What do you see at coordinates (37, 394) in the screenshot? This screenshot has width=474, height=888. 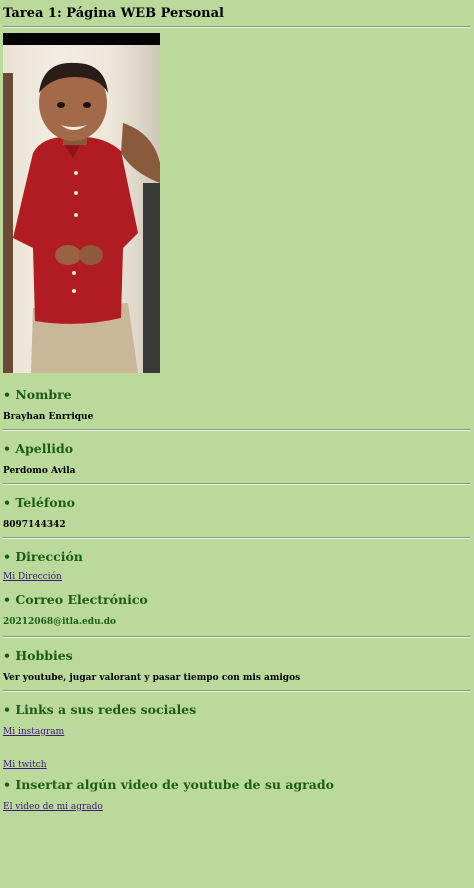 I see `nombre-heading: • Nombre` at bounding box center [37, 394].